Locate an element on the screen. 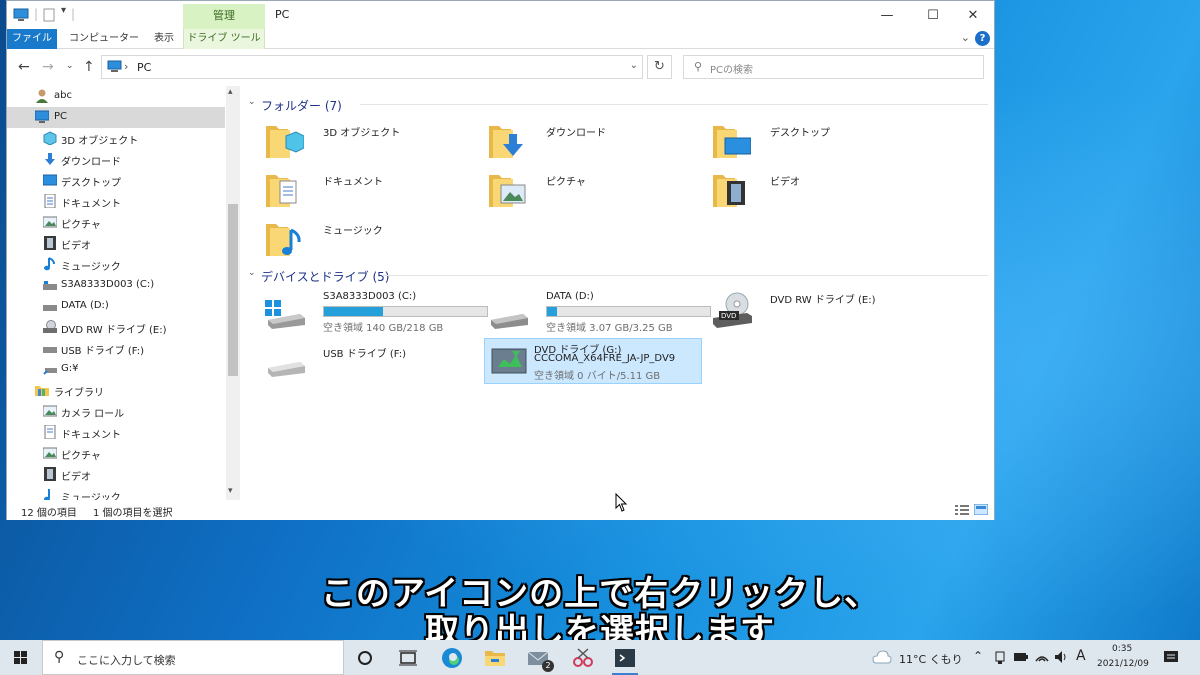  tab-file: ファイル is located at coordinates (32, 39).